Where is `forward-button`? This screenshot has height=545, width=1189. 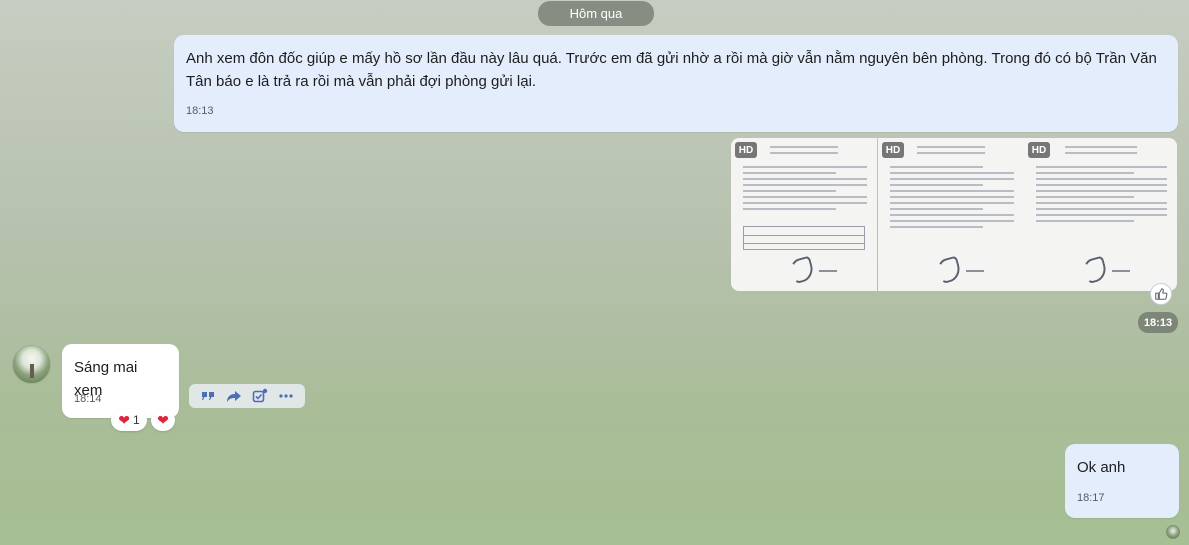 forward-button is located at coordinates (234, 396).